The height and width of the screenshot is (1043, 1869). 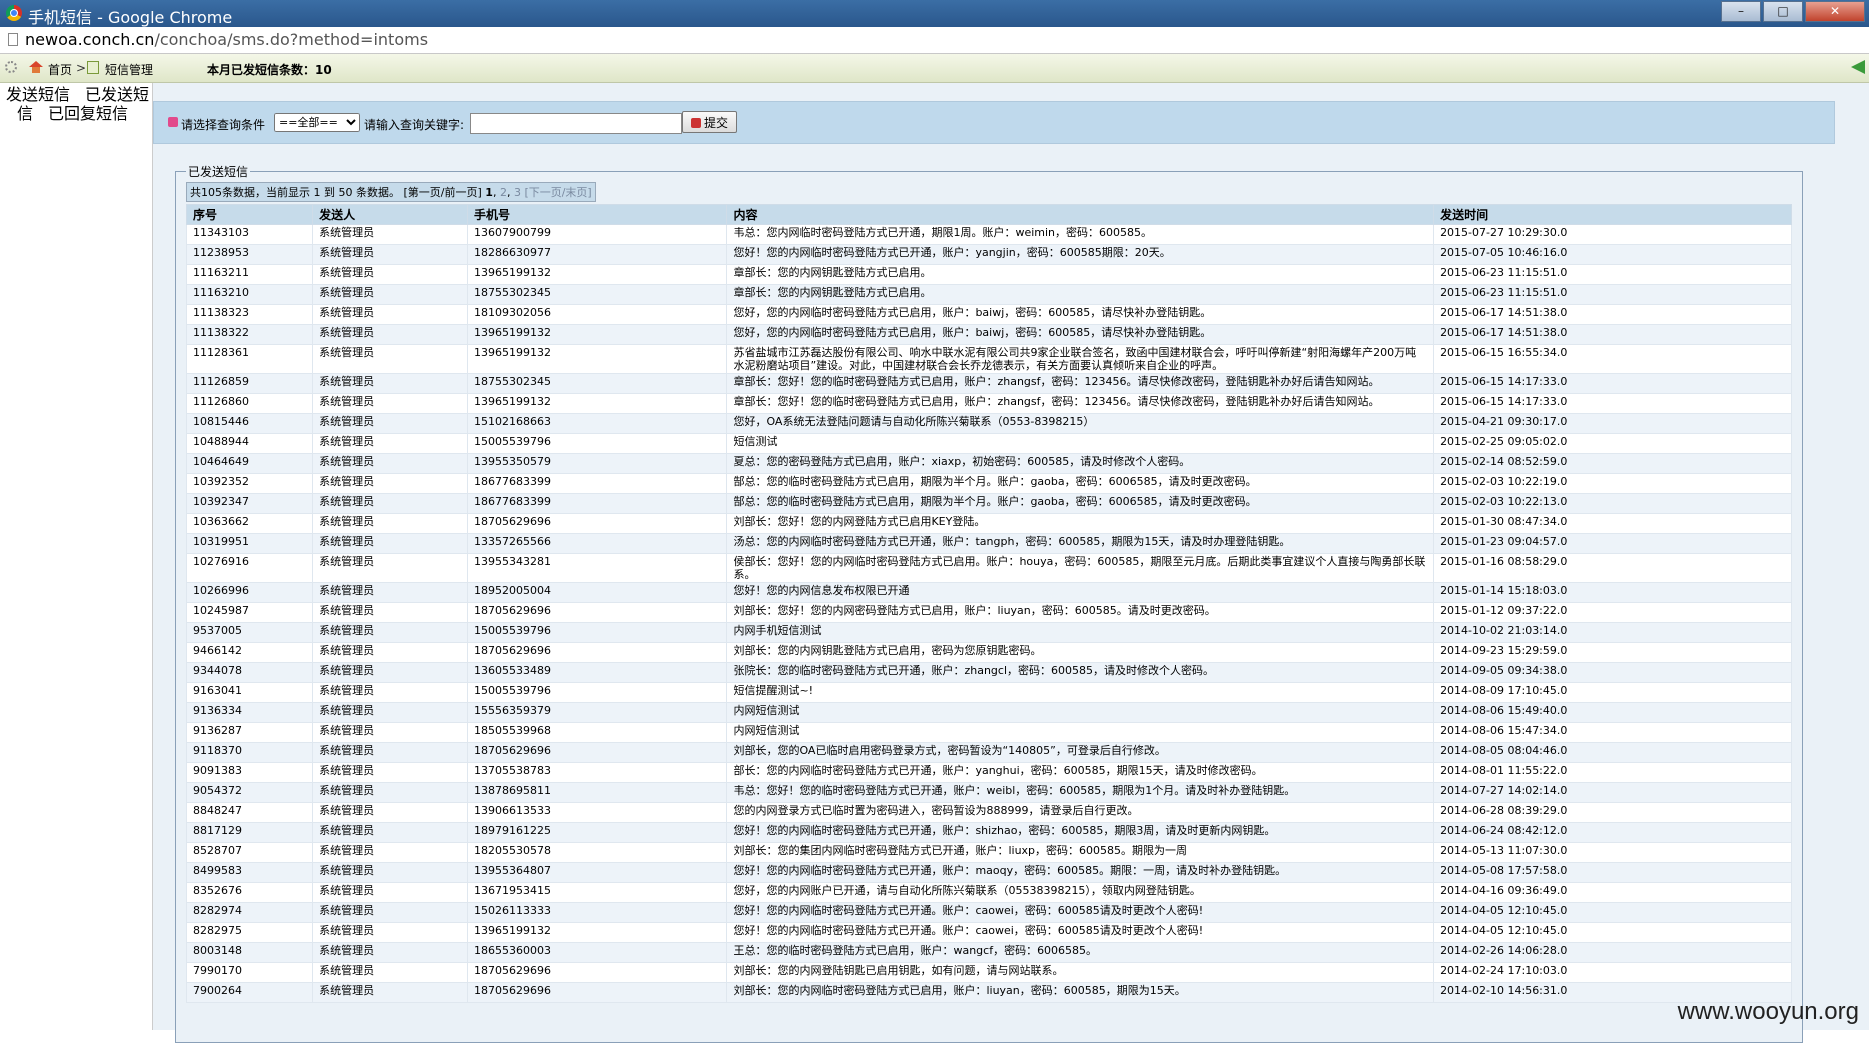 I want to click on breadcrumb-section: 短信管理, so click(x=129, y=69).